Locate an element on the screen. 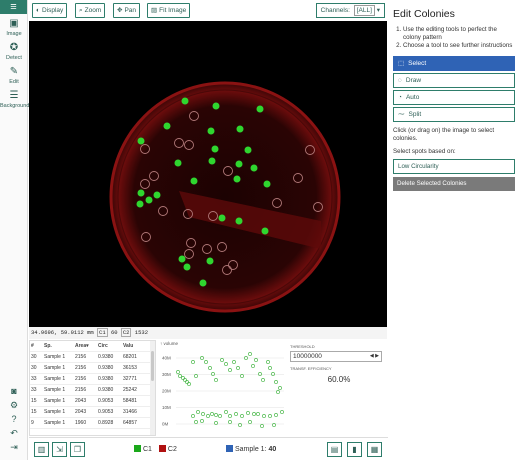  zoom-button: ⌕ Zoom is located at coordinates (90, 10).